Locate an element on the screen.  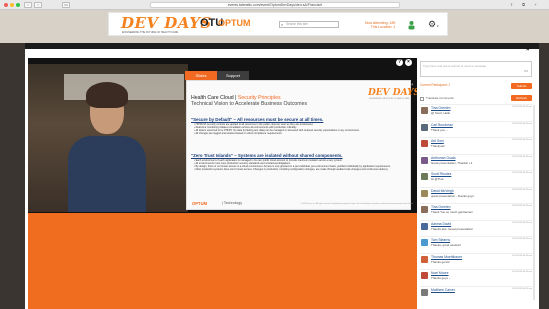
forward-button: › is located at coordinates (38, 5).